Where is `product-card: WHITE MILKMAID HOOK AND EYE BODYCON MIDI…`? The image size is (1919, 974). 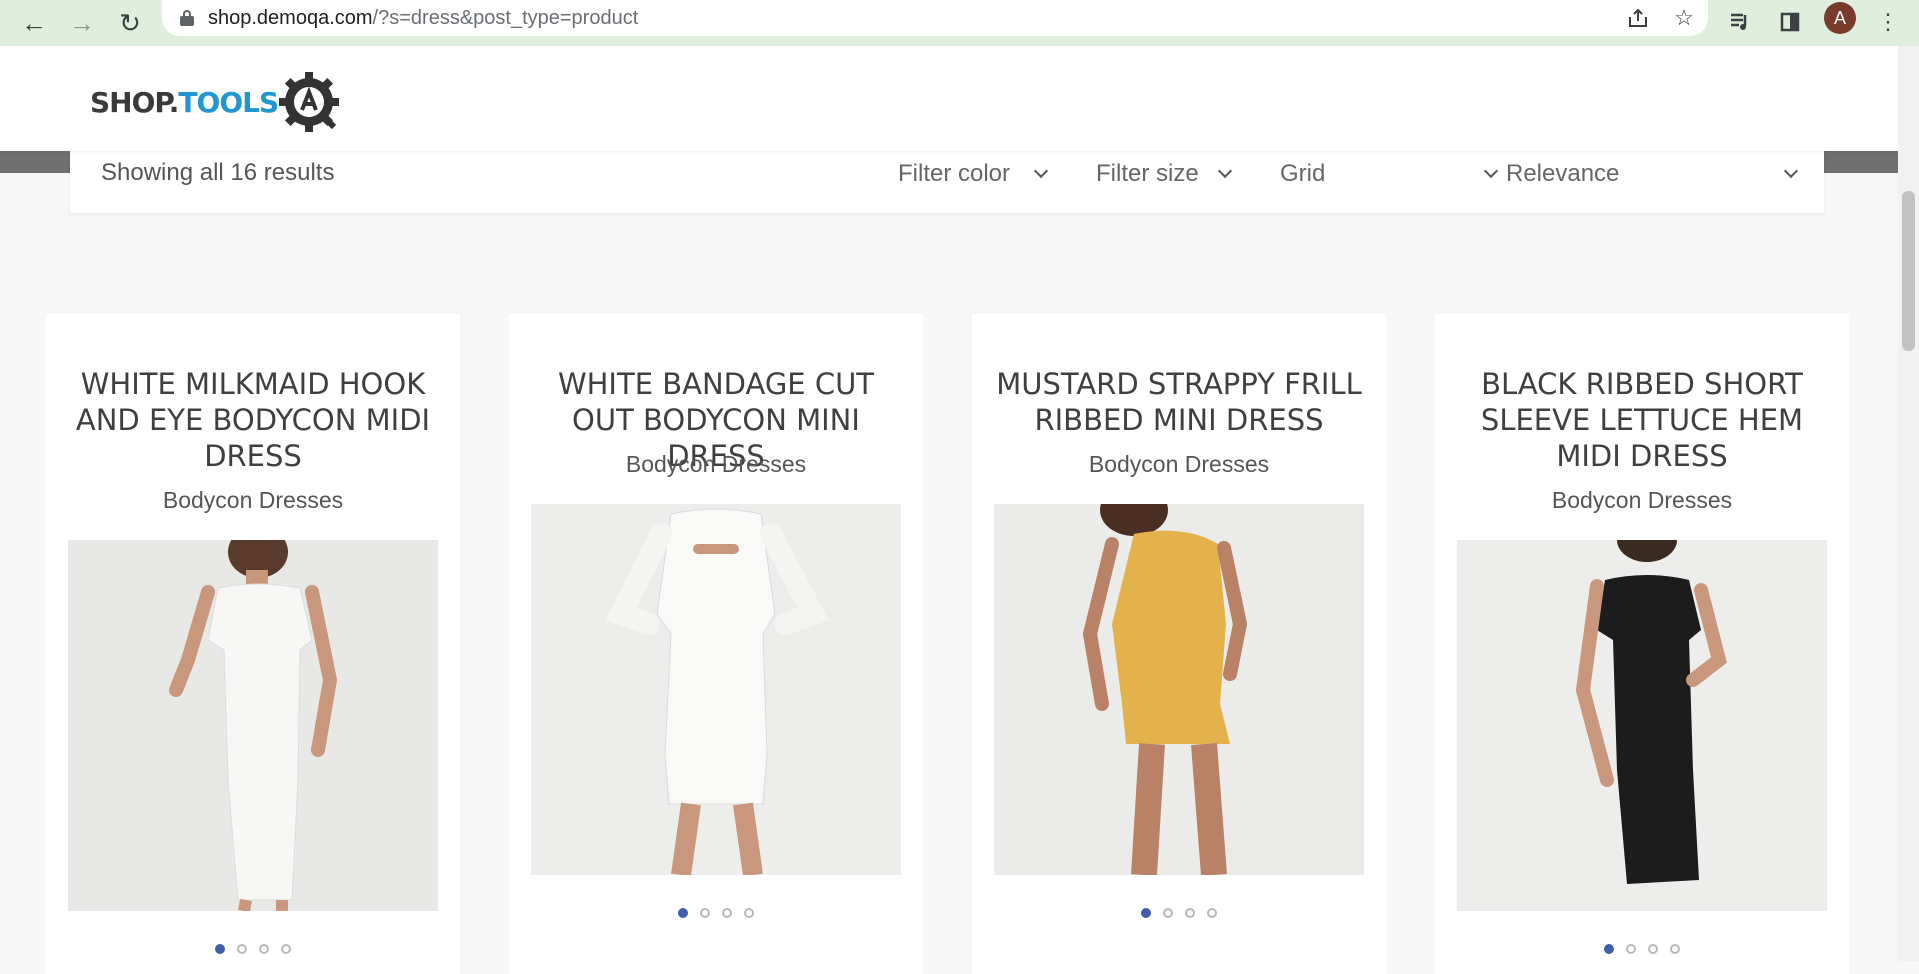
product-card: WHITE MILKMAID HOOK AND EYE BODYCON MIDI… is located at coordinates (253, 644).